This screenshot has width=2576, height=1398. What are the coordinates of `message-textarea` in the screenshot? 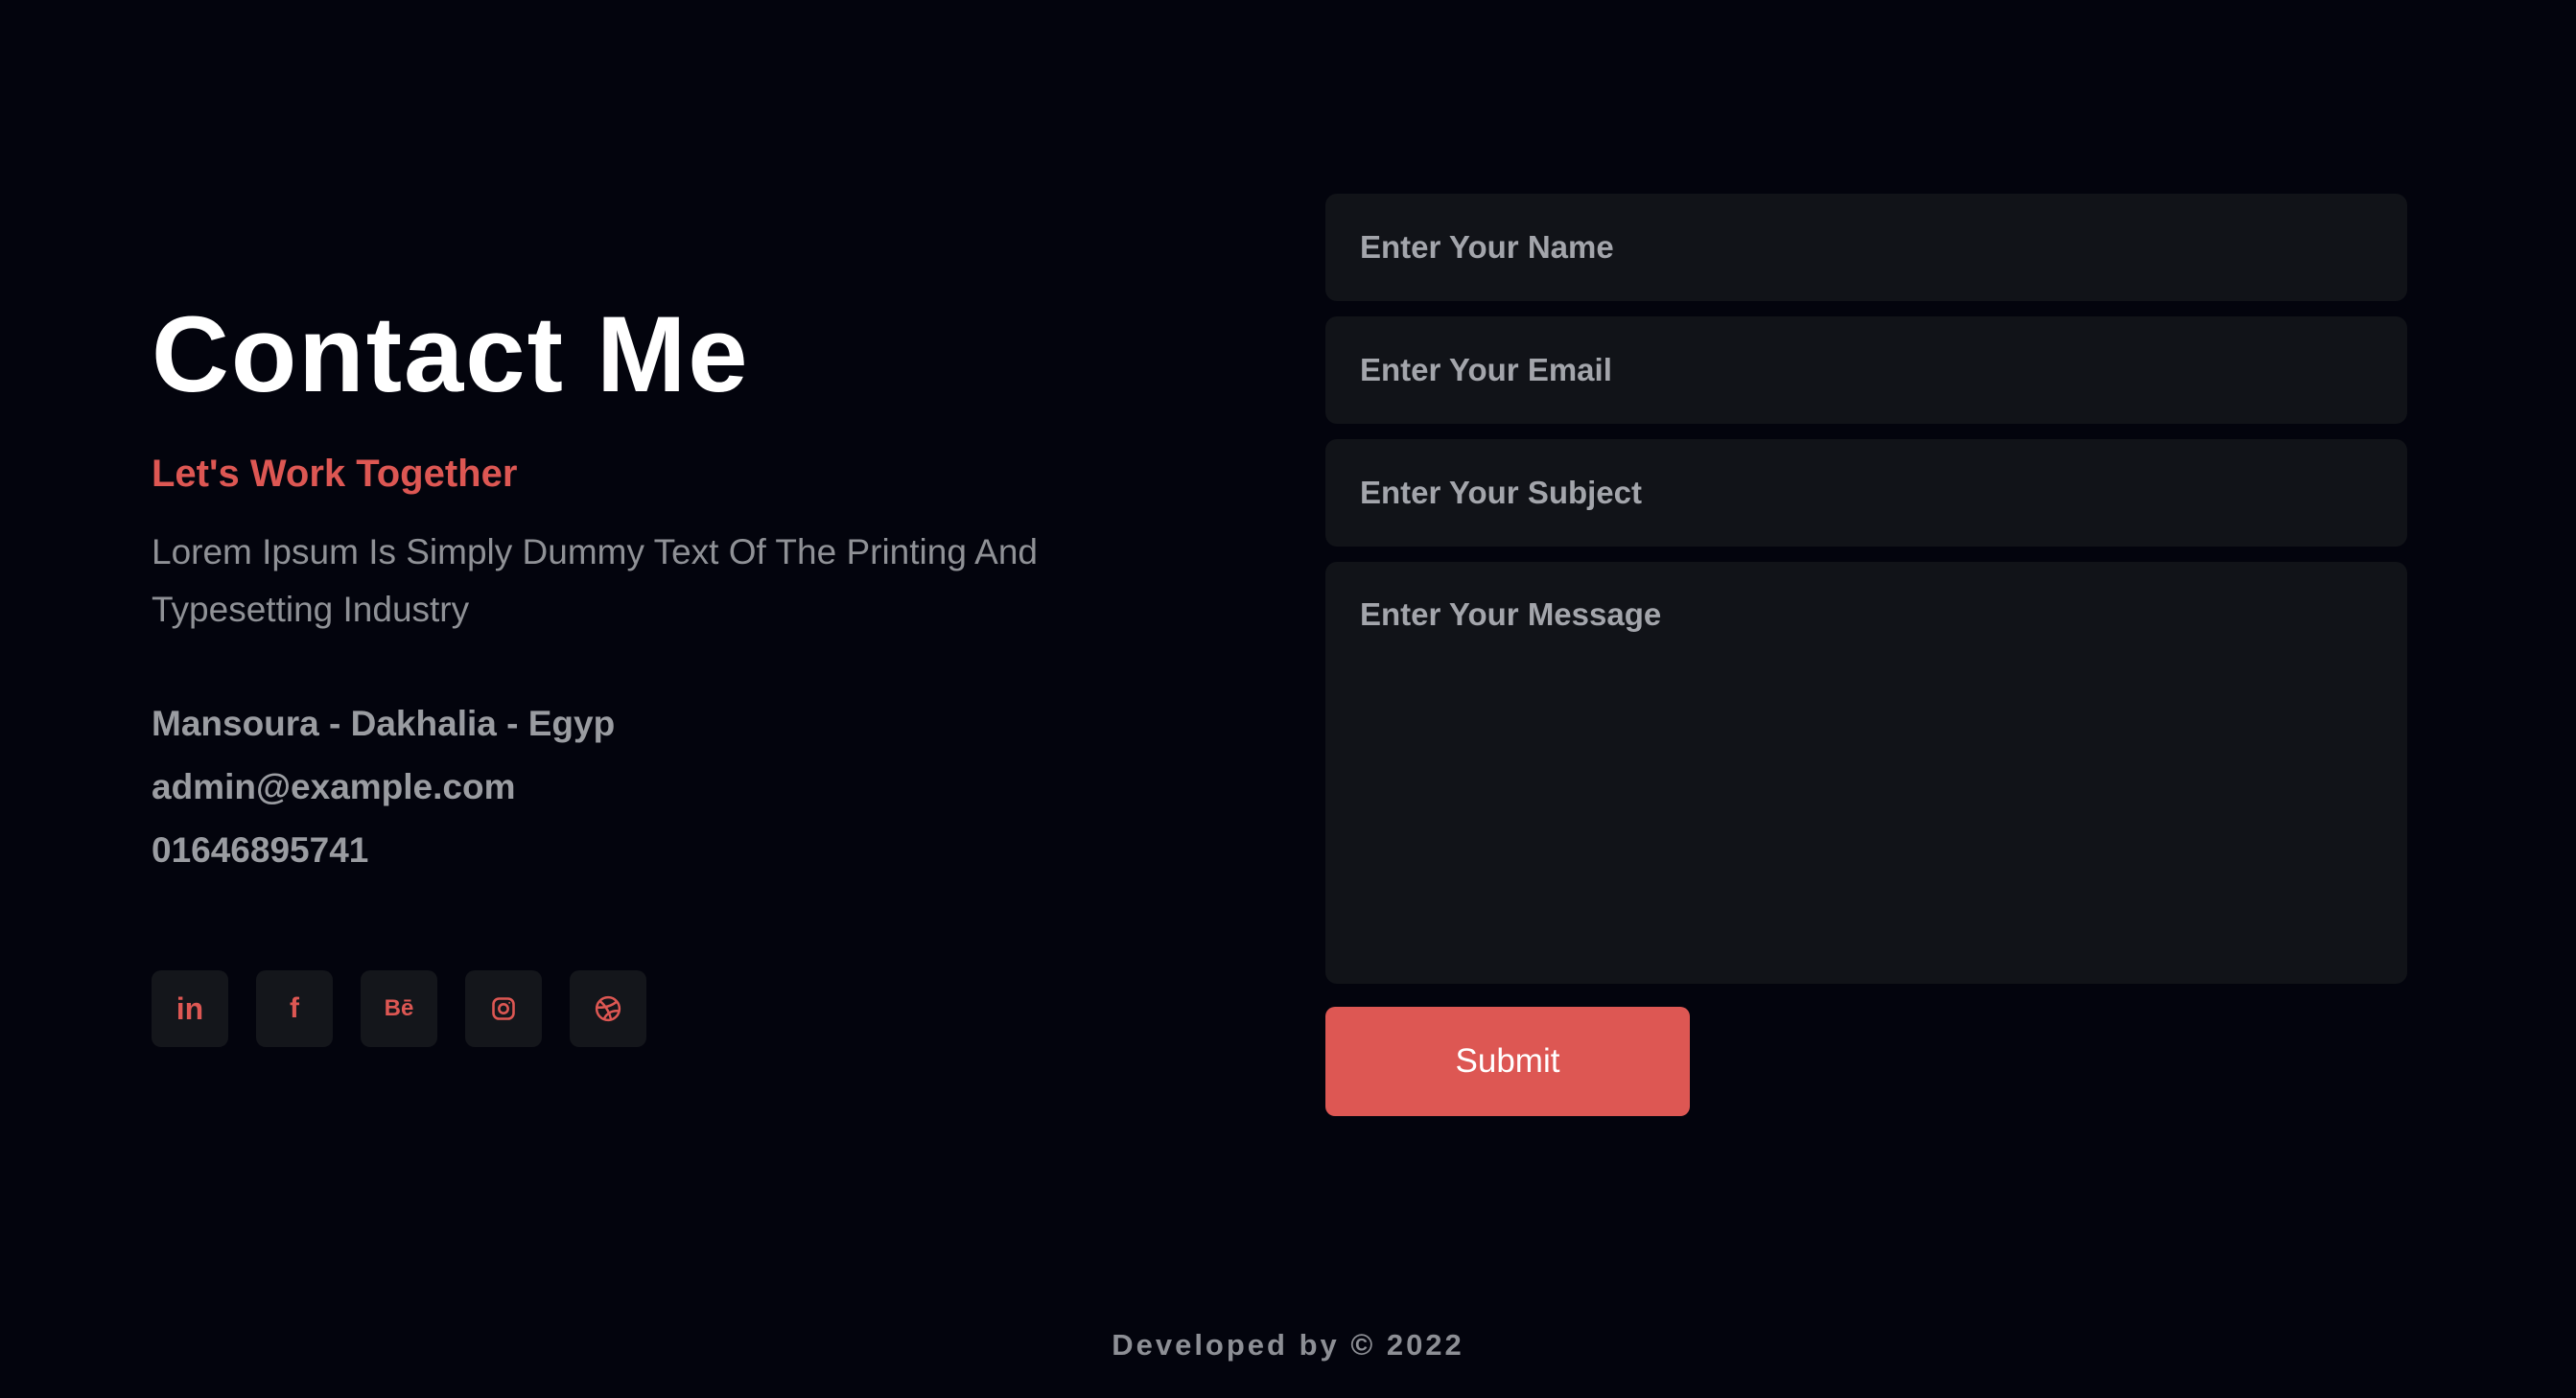 It's located at (1866, 773).